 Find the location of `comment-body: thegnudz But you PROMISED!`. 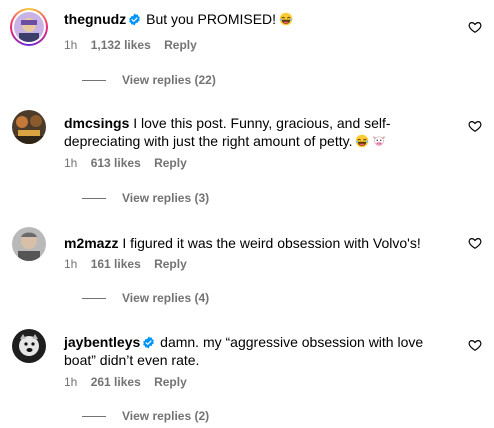

comment-body: thegnudz But you PROMISED! is located at coordinates (259, 19).